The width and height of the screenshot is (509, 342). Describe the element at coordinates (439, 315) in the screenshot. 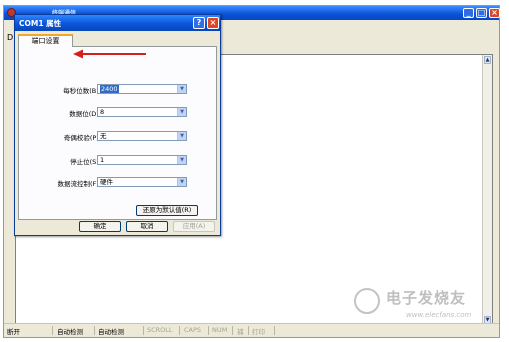

I see `watermark-url: www.elecfans.com` at that location.